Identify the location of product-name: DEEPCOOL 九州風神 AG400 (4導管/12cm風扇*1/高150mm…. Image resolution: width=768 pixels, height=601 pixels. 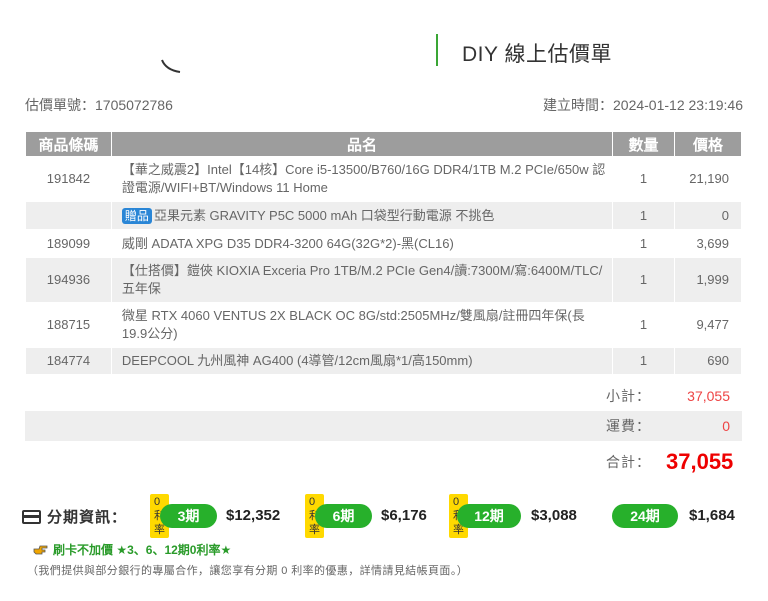
(362, 361).